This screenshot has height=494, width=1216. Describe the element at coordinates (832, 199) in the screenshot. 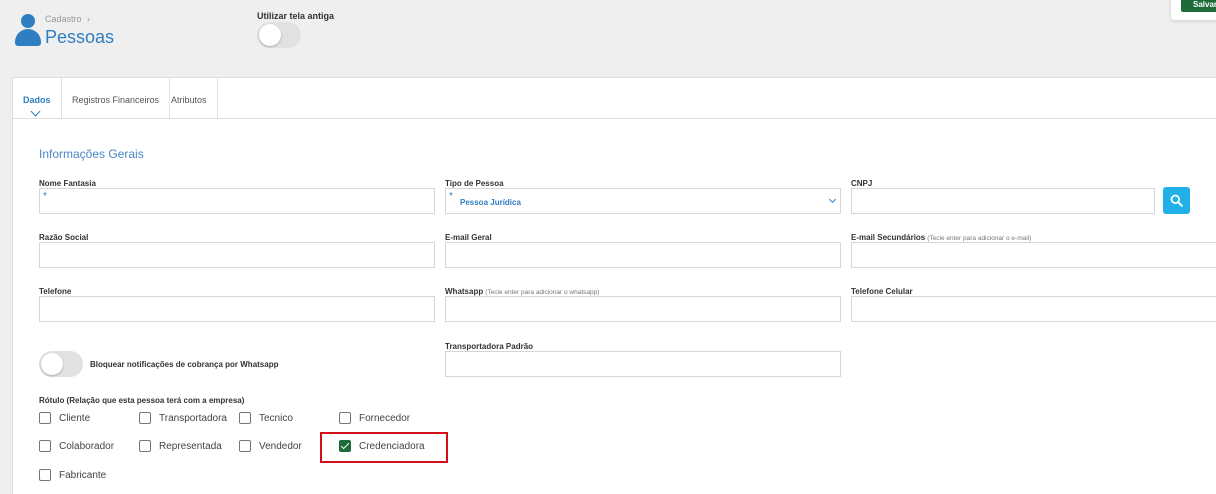

I see `chevron-down-icon` at that location.